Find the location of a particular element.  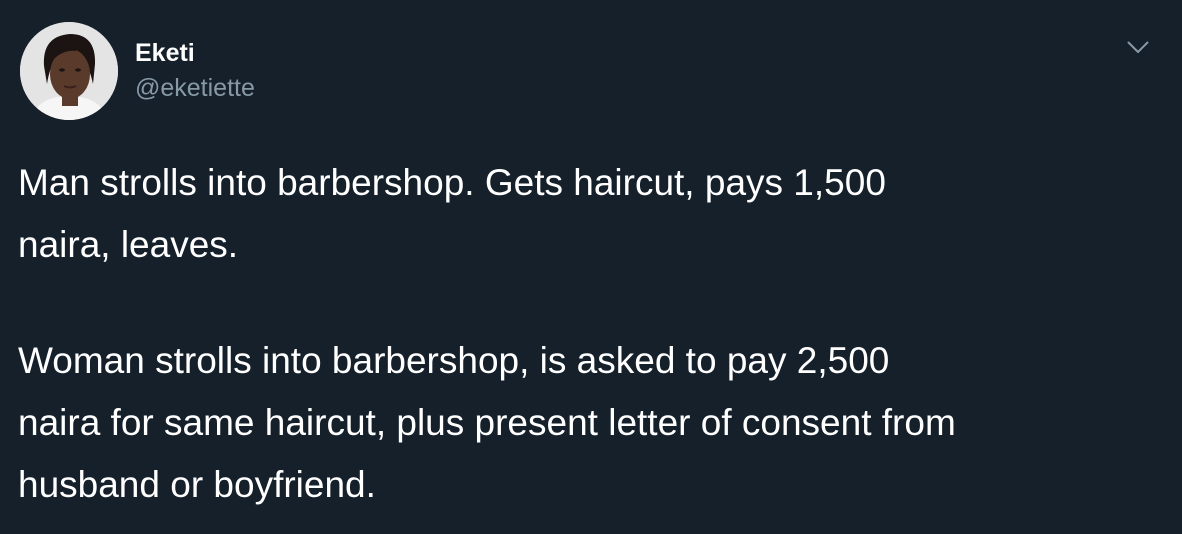

chevron-down-icon is located at coordinates (1138, 47).